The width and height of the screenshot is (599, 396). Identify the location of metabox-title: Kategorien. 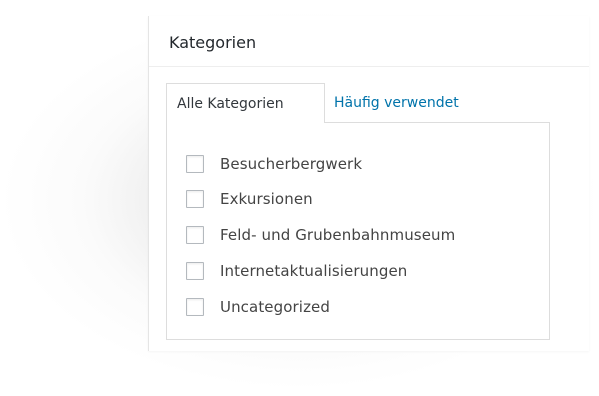
(213, 42).